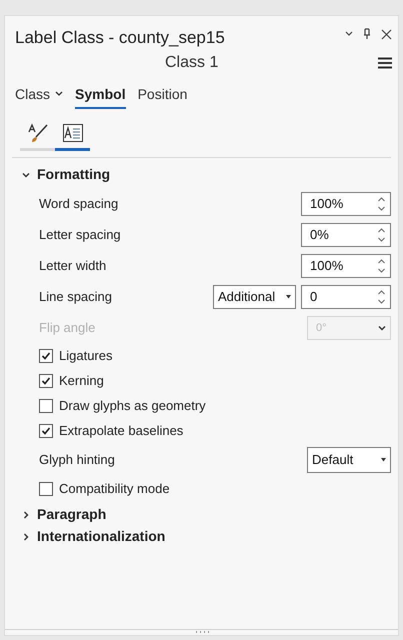 This screenshot has width=403, height=640. I want to click on section-header: Formatting, so click(201, 175).